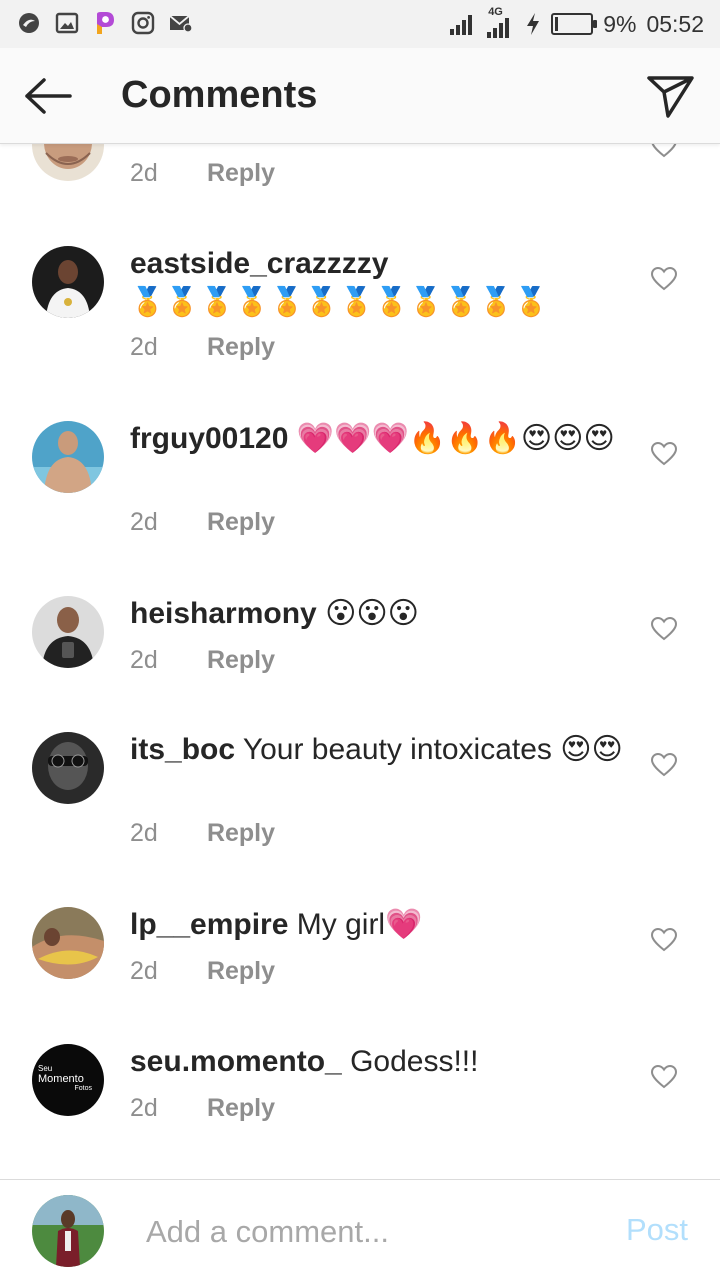 The width and height of the screenshot is (720, 1280). What do you see at coordinates (432, 749) in the screenshot?
I see `comment-body: Your beauty intoxicates 😍😍` at bounding box center [432, 749].